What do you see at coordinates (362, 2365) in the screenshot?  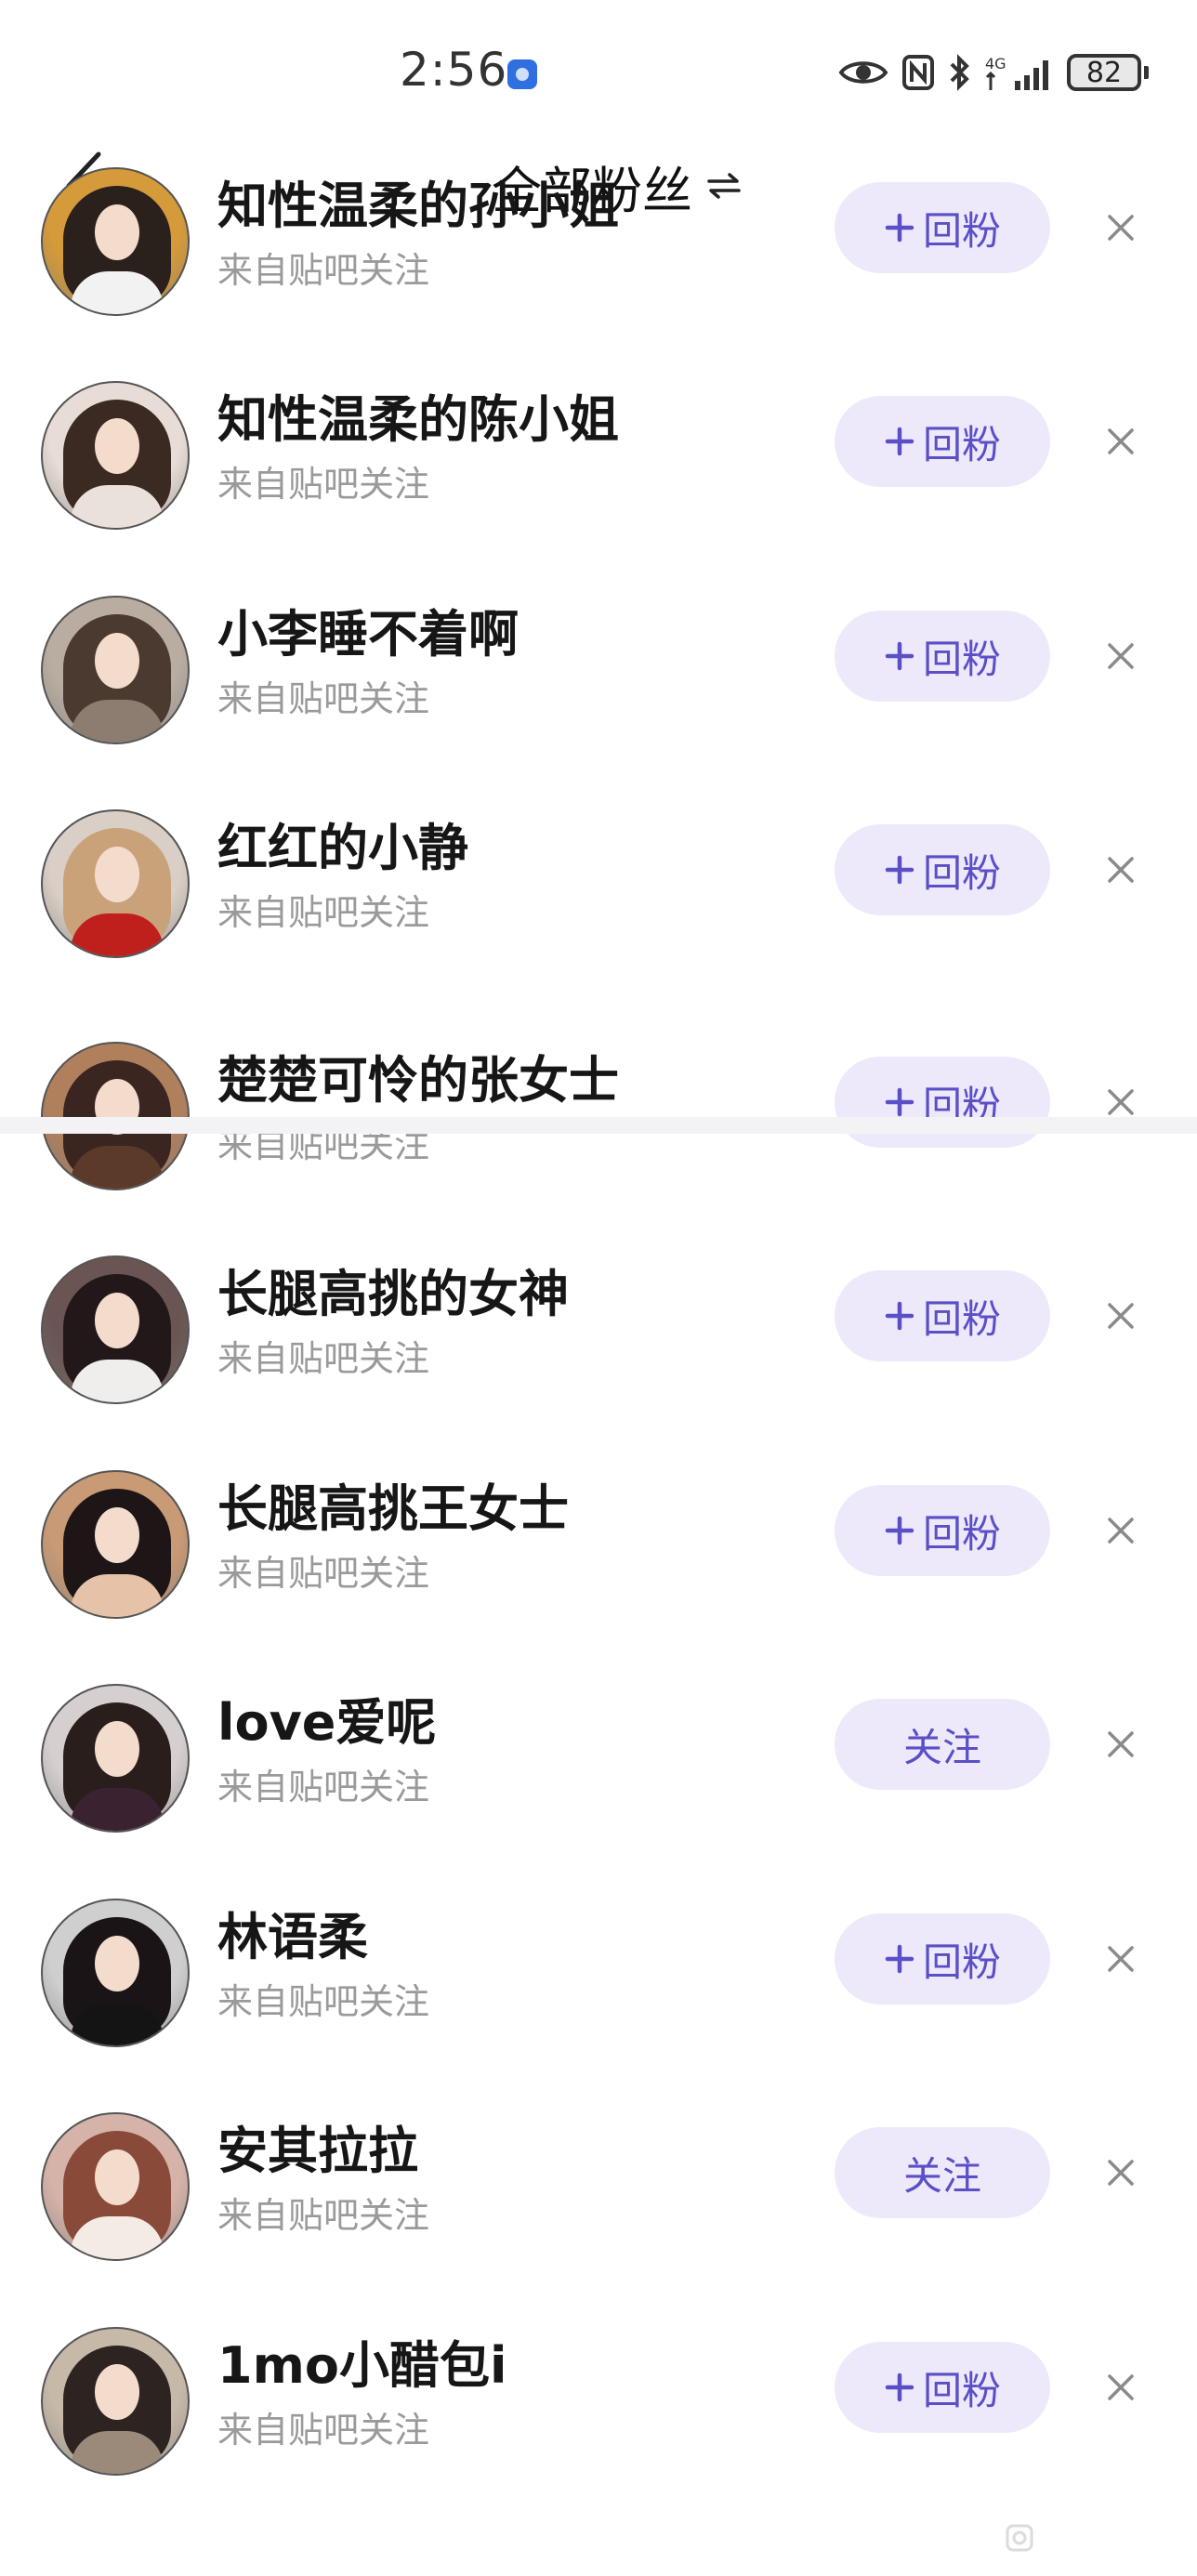 I see `fan-name: 1mo小醋包i` at bounding box center [362, 2365].